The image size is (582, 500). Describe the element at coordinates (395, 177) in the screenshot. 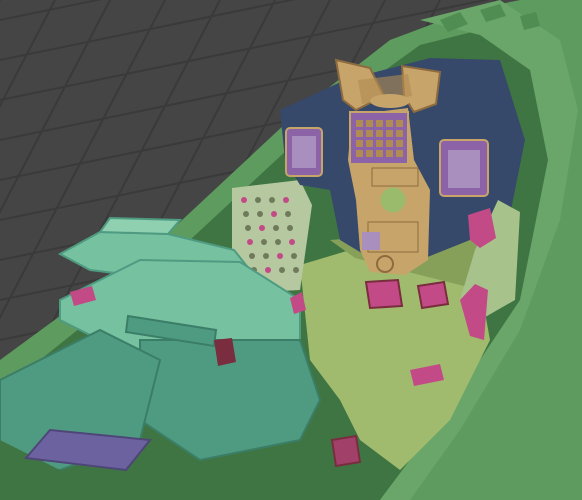

I see `center-display` at that location.